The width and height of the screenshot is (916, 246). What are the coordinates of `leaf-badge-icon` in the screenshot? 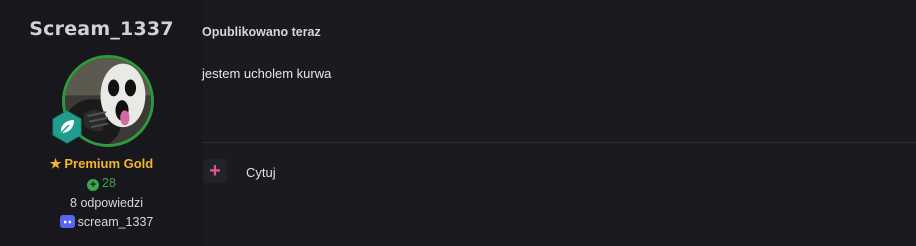 It's located at (67, 127).